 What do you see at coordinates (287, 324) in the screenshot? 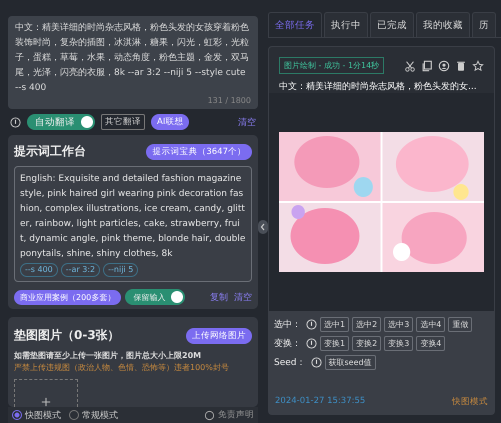
I see `action-label: 选中：` at bounding box center [287, 324].